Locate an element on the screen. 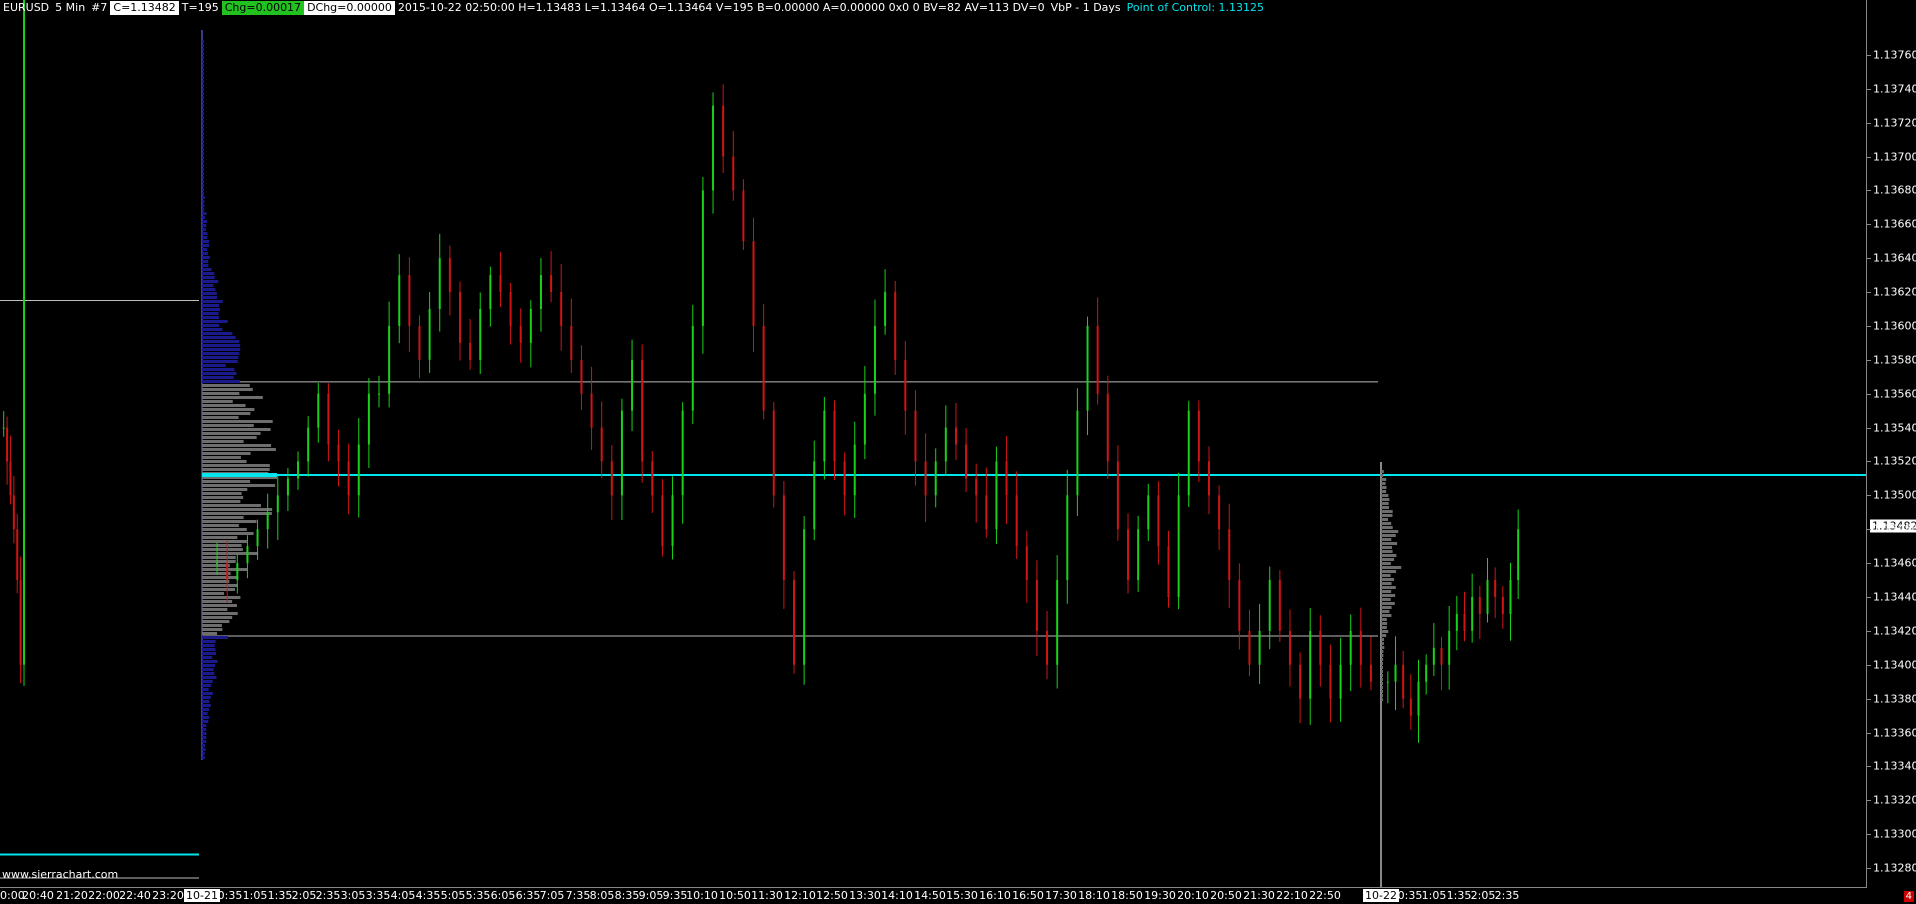  price-label: 1.13660 is located at coordinates (1894, 224).